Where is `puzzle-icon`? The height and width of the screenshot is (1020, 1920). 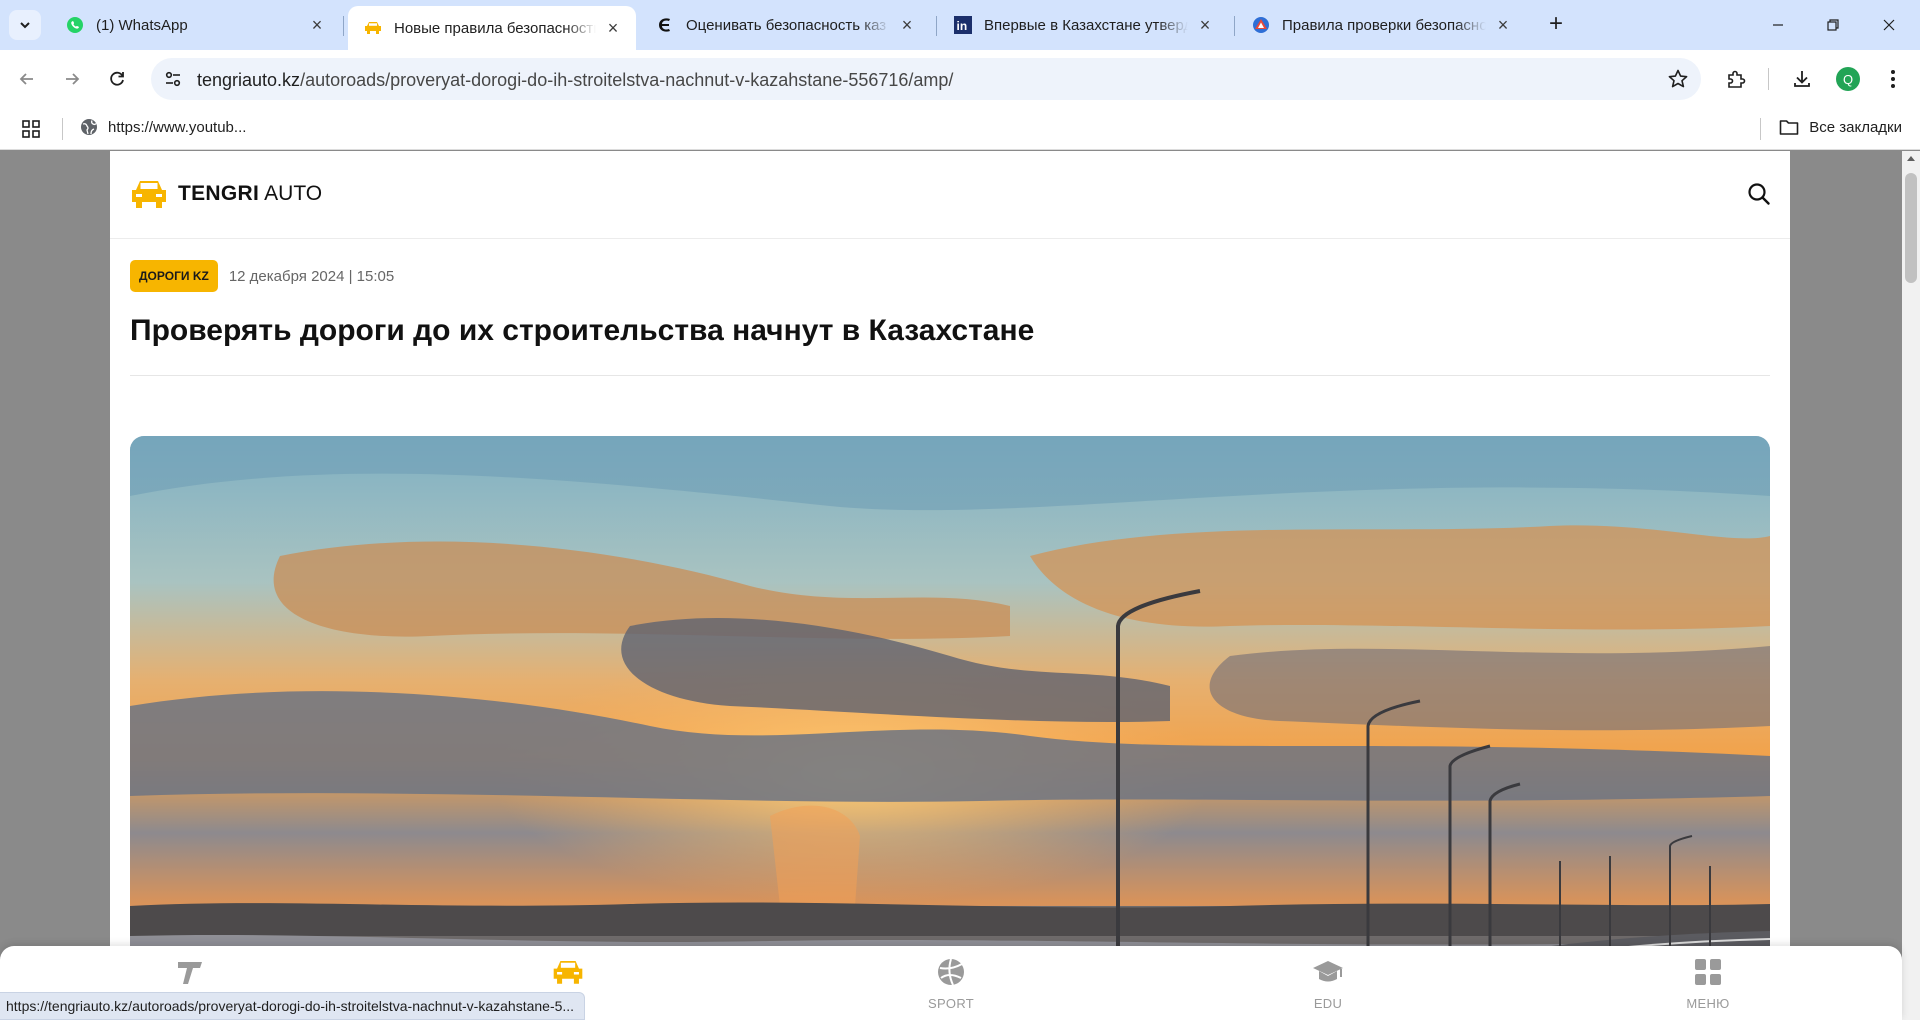
puzzle-icon is located at coordinates (1737, 79).